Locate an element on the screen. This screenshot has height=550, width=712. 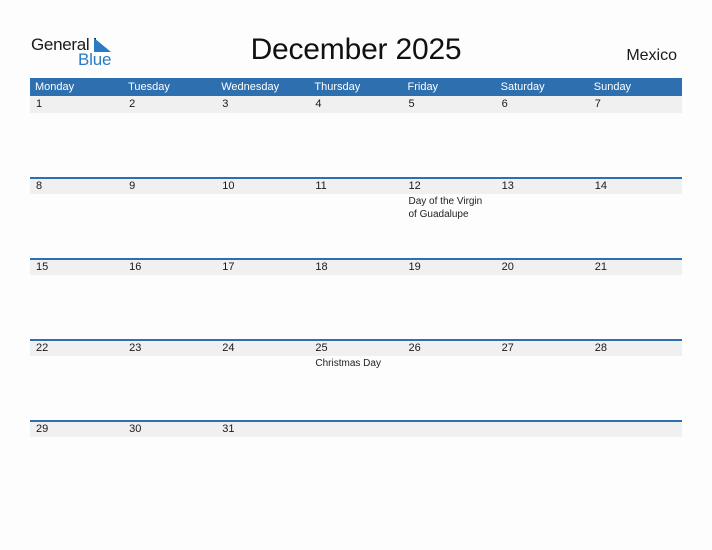
date-strip: 29 30 31 is located at coordinates (356, 428).